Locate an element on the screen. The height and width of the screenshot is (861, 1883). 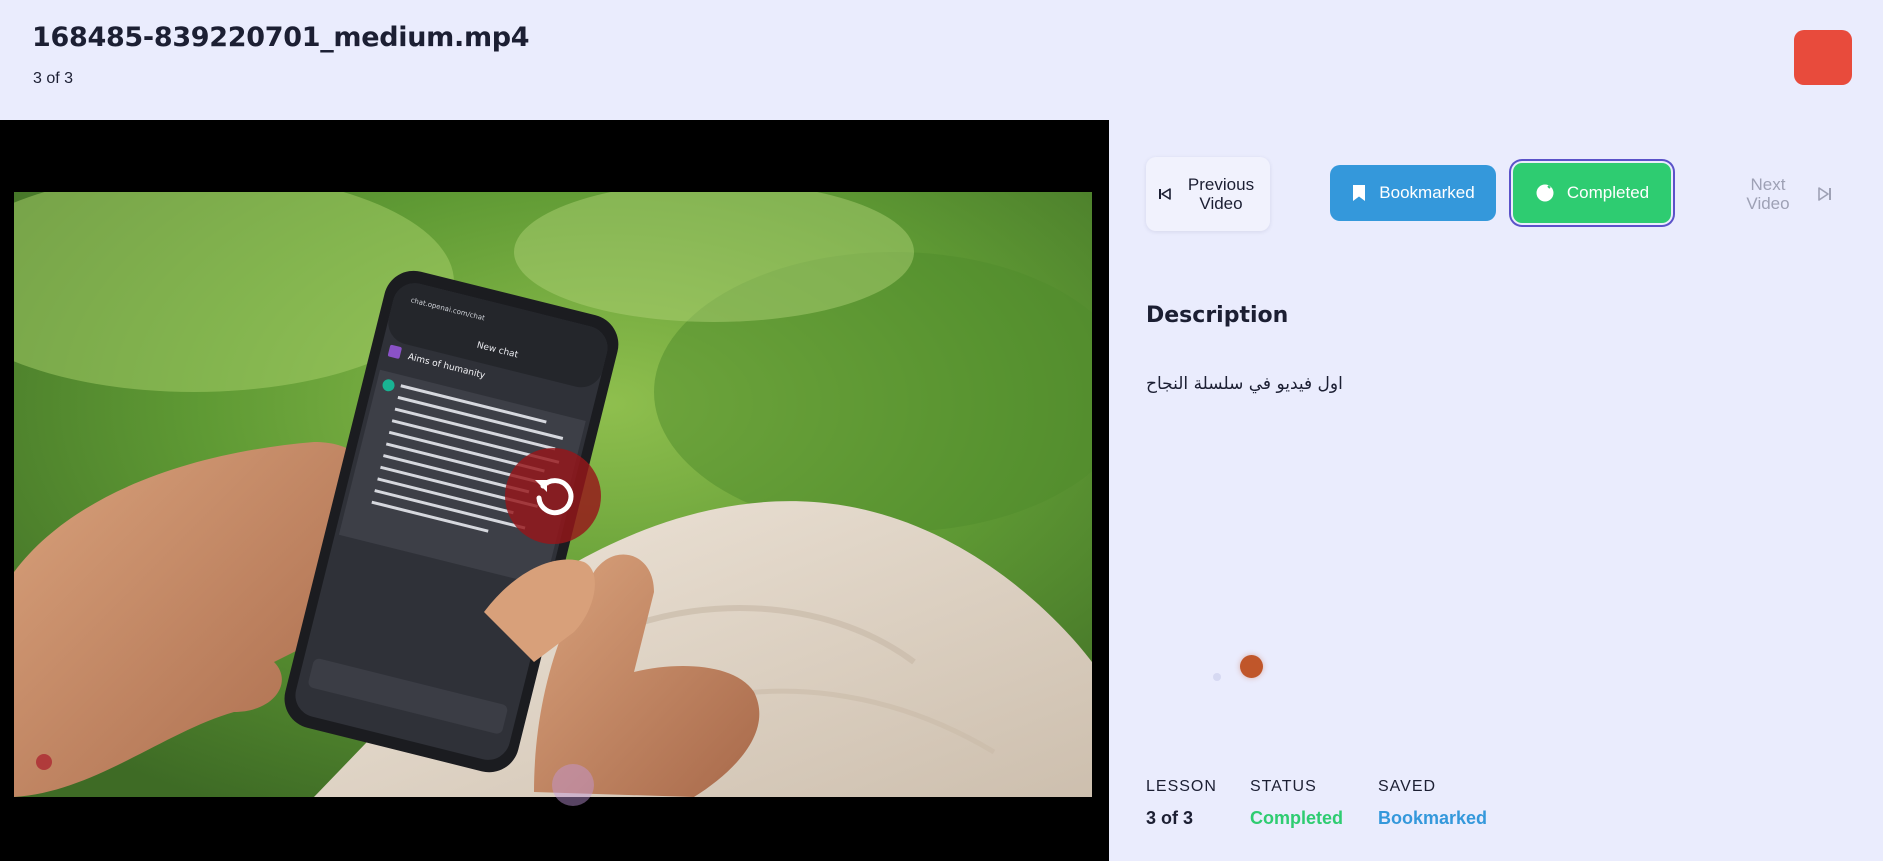
header: 168485-839220701_medium.mp4 3 of 3 is located at coordinates (941, 60).